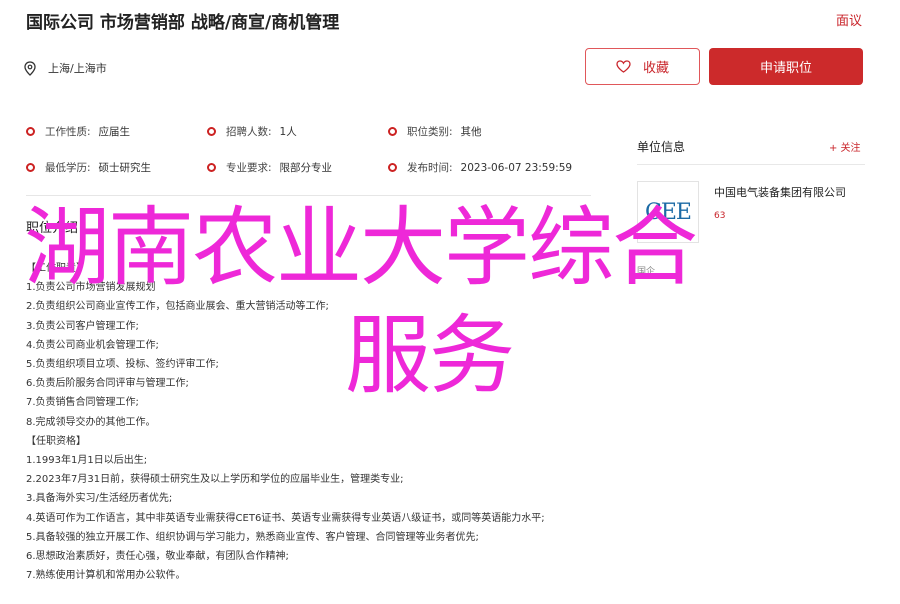  I want to click on description-line: 1.负责公司市场营销发展规划, so click(91, 288).